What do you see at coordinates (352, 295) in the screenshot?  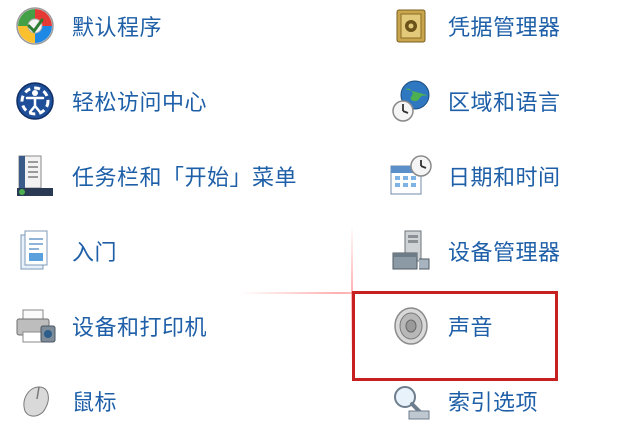 I see `glare-vertical` at bounding box center [352, 295].